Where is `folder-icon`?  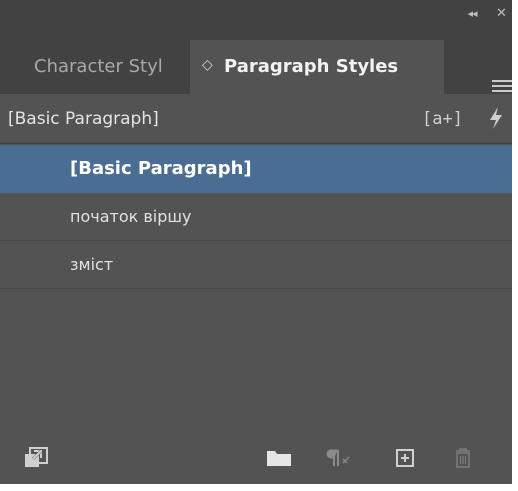
folder-icon is located at coordinates (279, 458).